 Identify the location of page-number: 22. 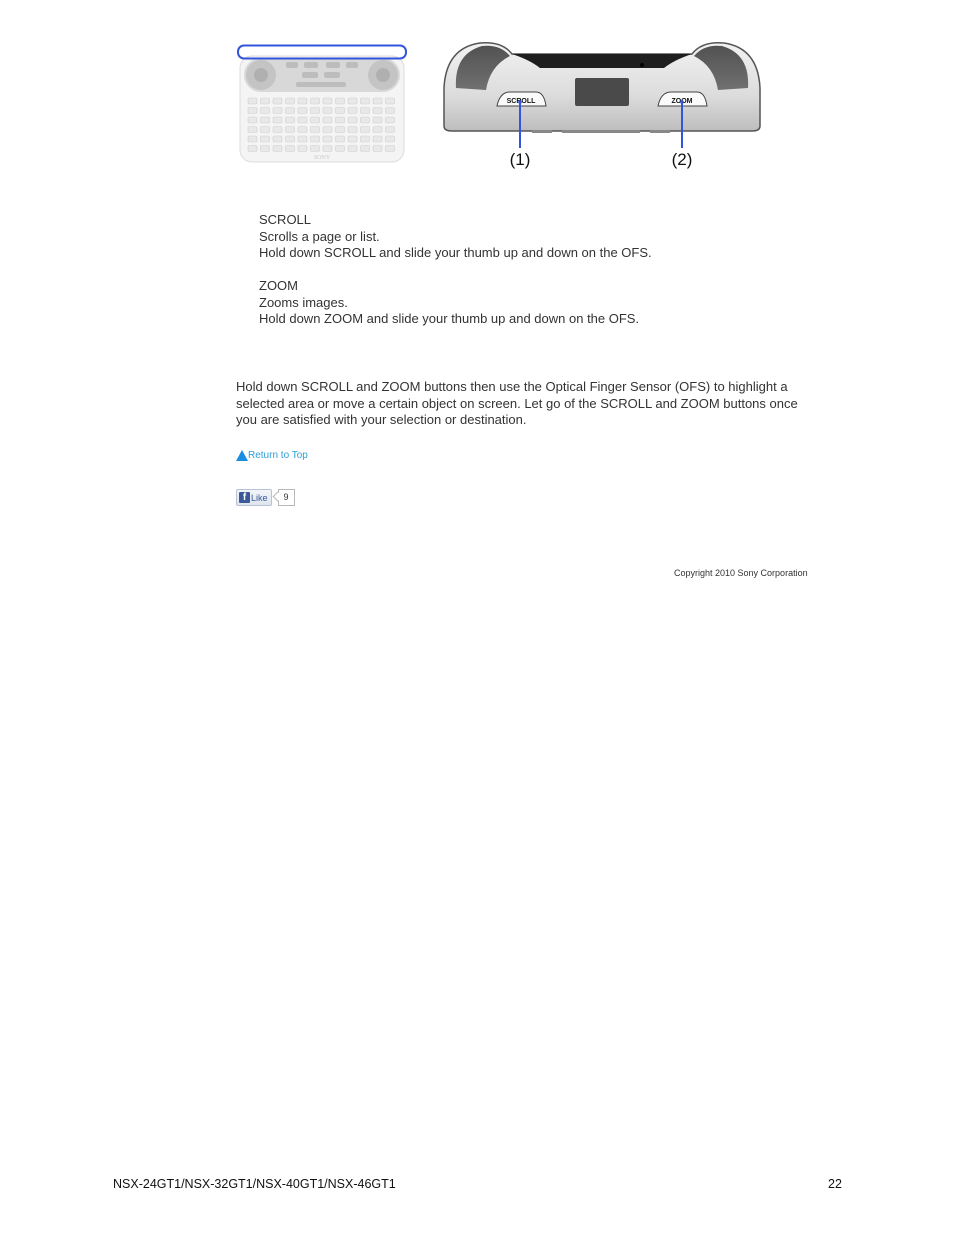
(835, 1184).